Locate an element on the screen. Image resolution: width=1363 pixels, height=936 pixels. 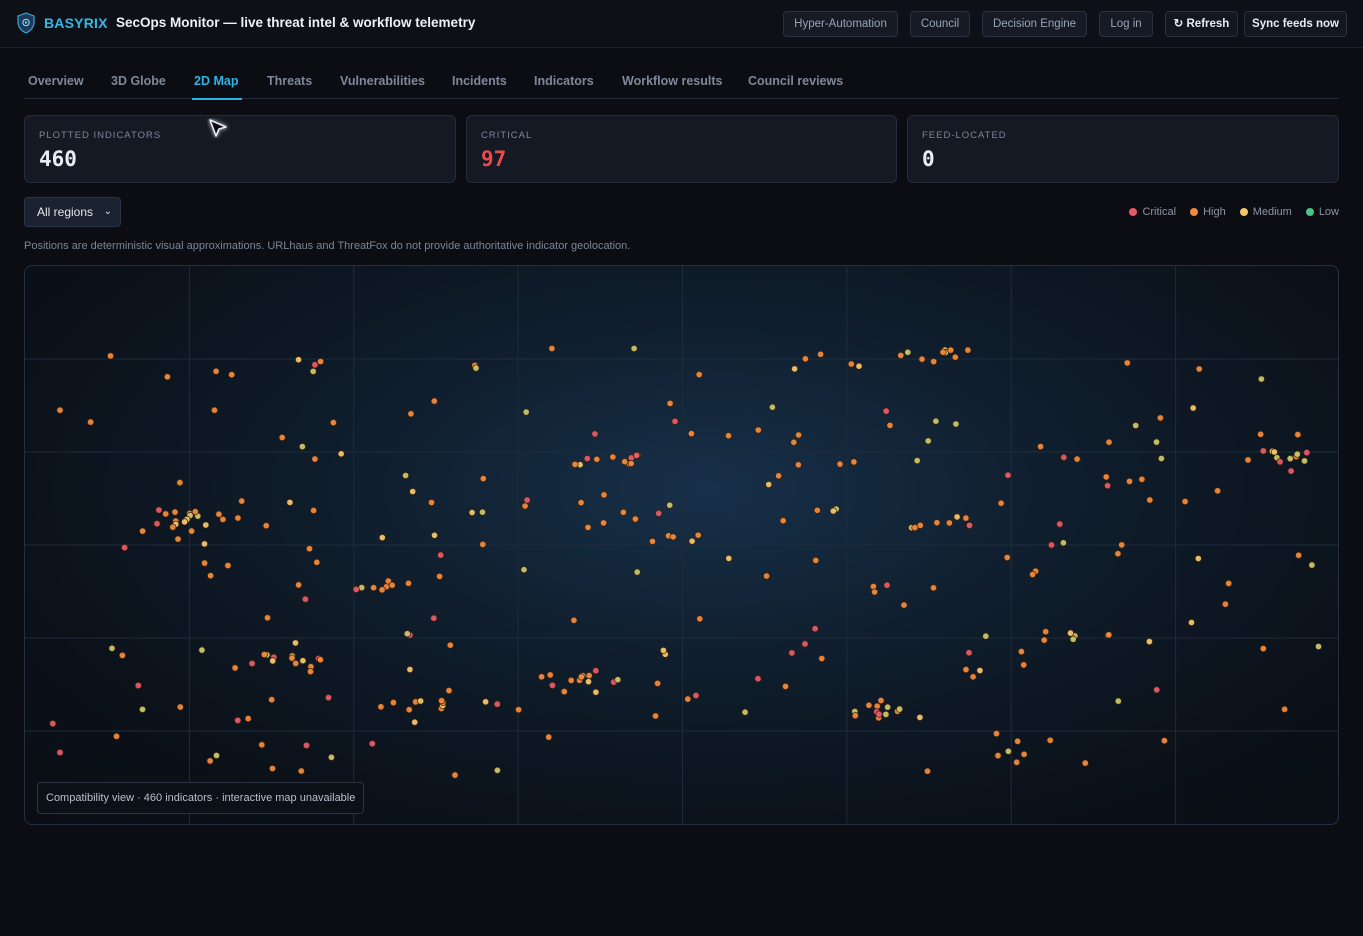
hyper-automation-button: Hyper-Automation is located at coordinates (840, 24).